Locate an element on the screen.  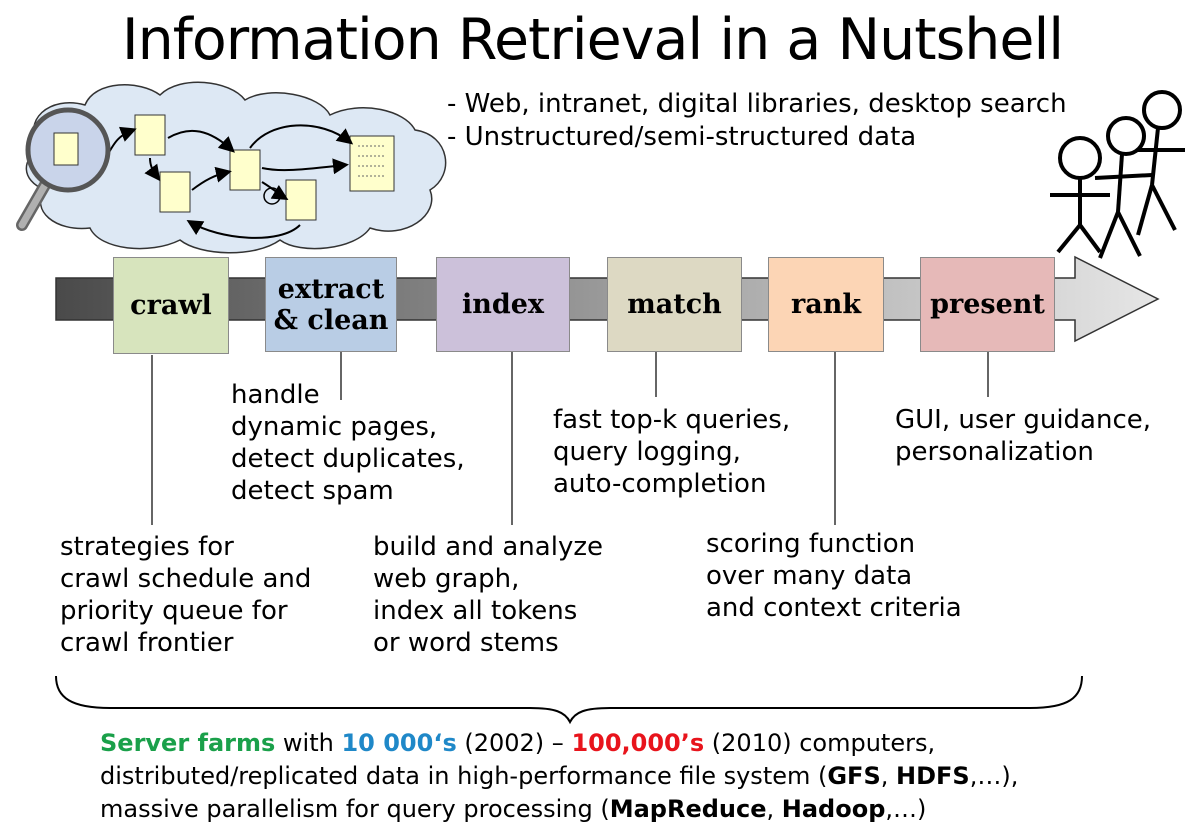
stage-index-label: index is located at coordinates (503, 304).